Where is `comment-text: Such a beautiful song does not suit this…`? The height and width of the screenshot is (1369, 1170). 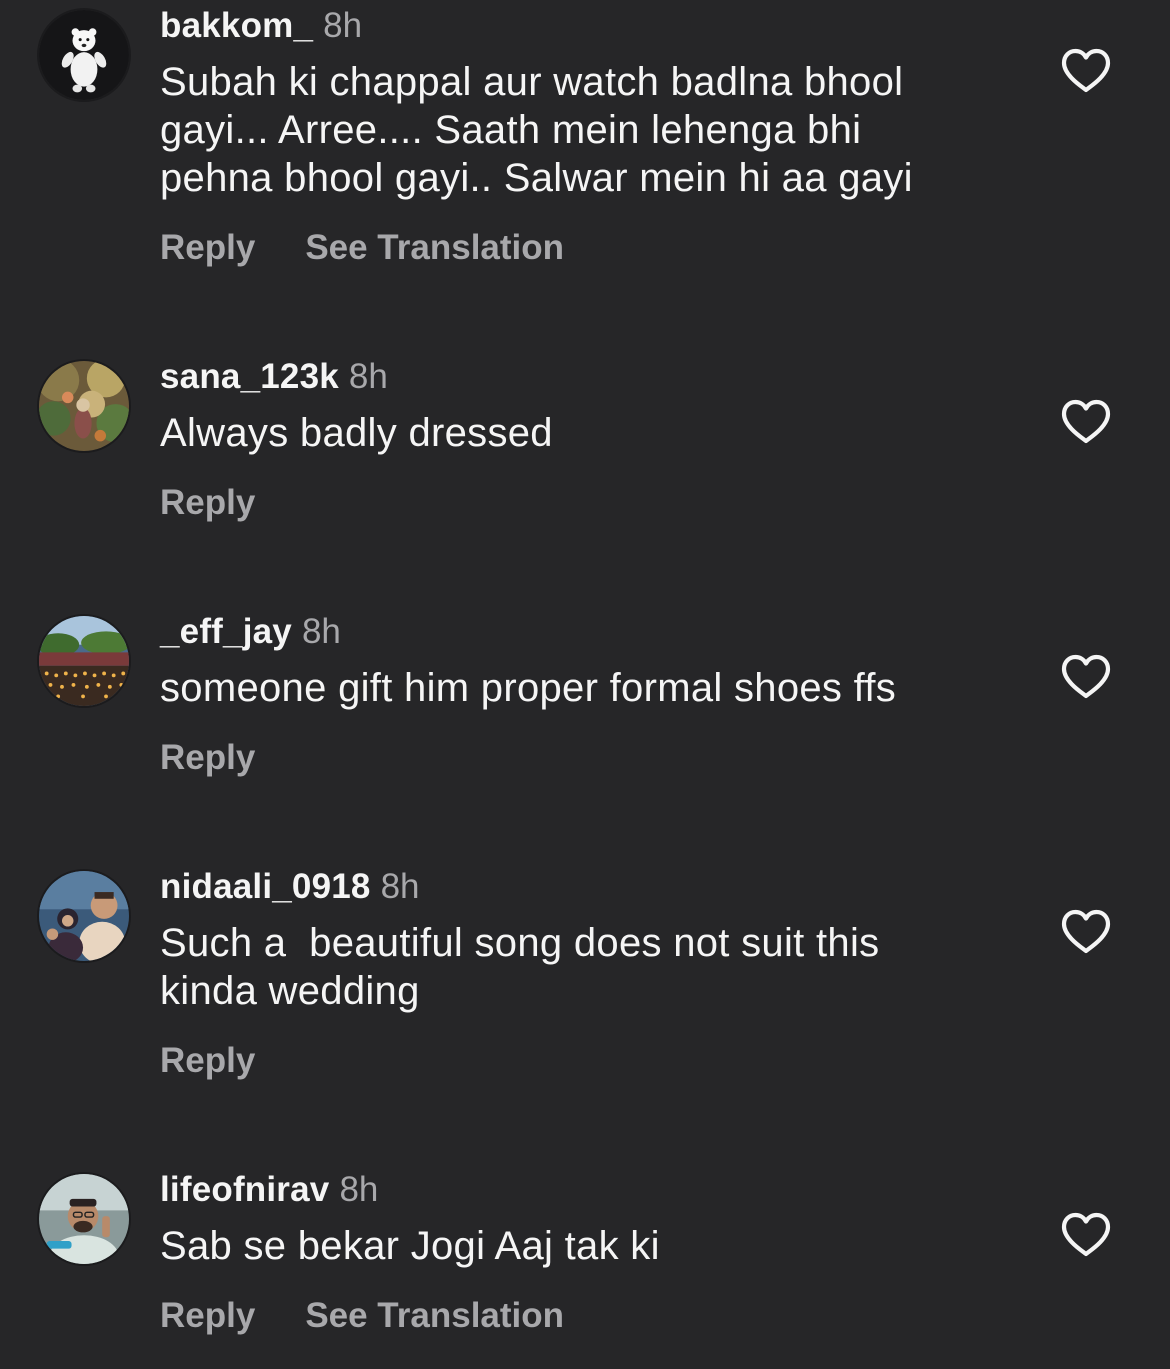
comment-text: Such a beautiful song does not suit this… is located at coordinates (520, 967).